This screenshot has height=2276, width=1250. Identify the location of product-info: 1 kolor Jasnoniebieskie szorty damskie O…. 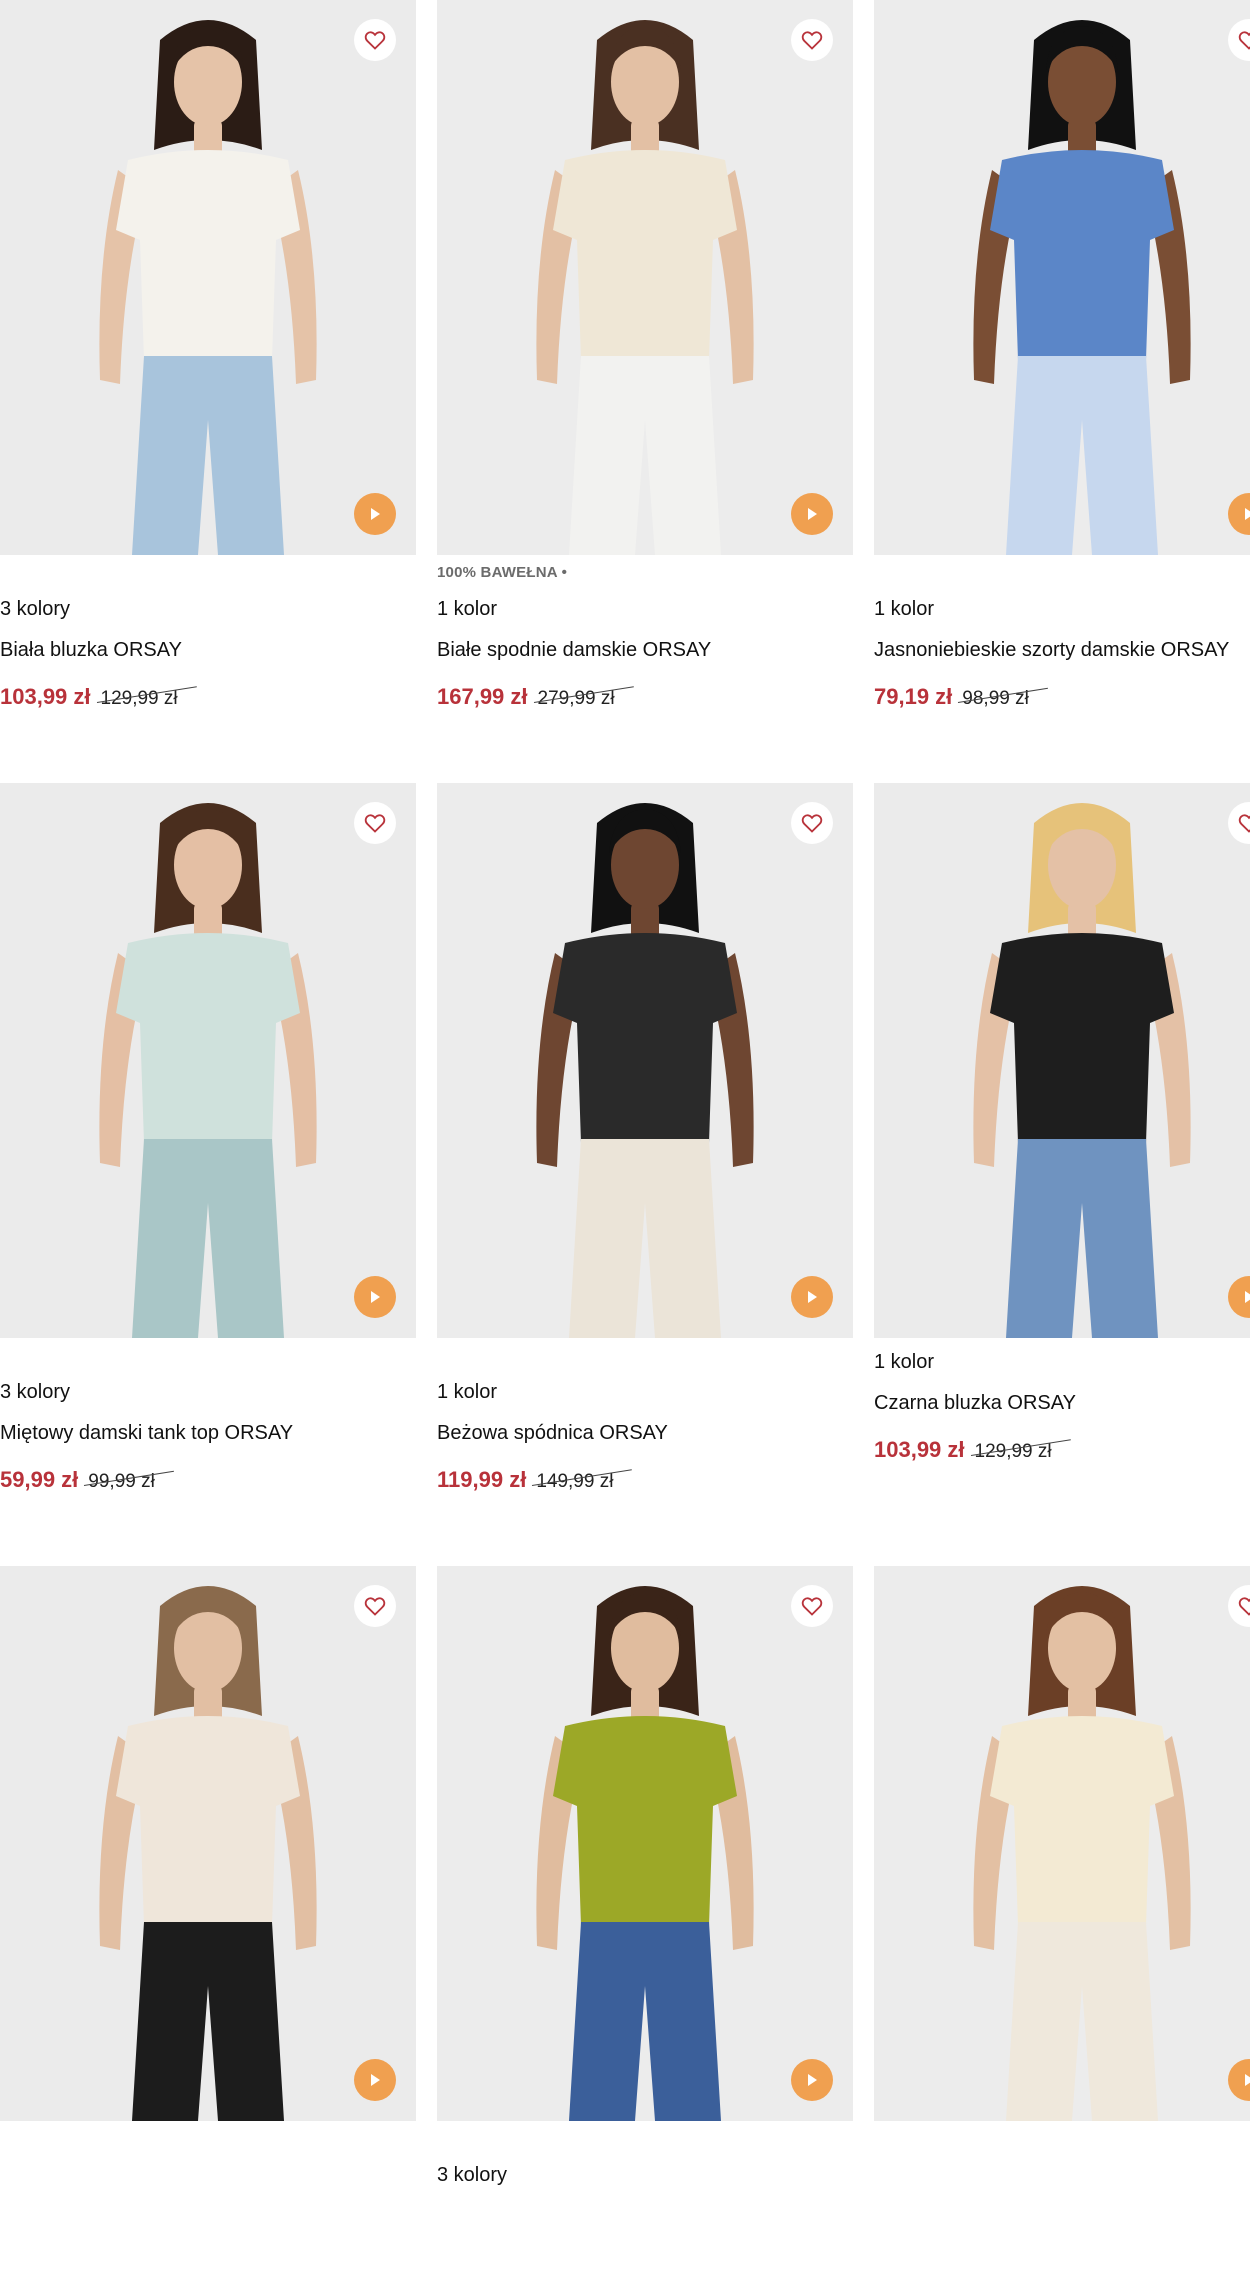
(1062, 632).